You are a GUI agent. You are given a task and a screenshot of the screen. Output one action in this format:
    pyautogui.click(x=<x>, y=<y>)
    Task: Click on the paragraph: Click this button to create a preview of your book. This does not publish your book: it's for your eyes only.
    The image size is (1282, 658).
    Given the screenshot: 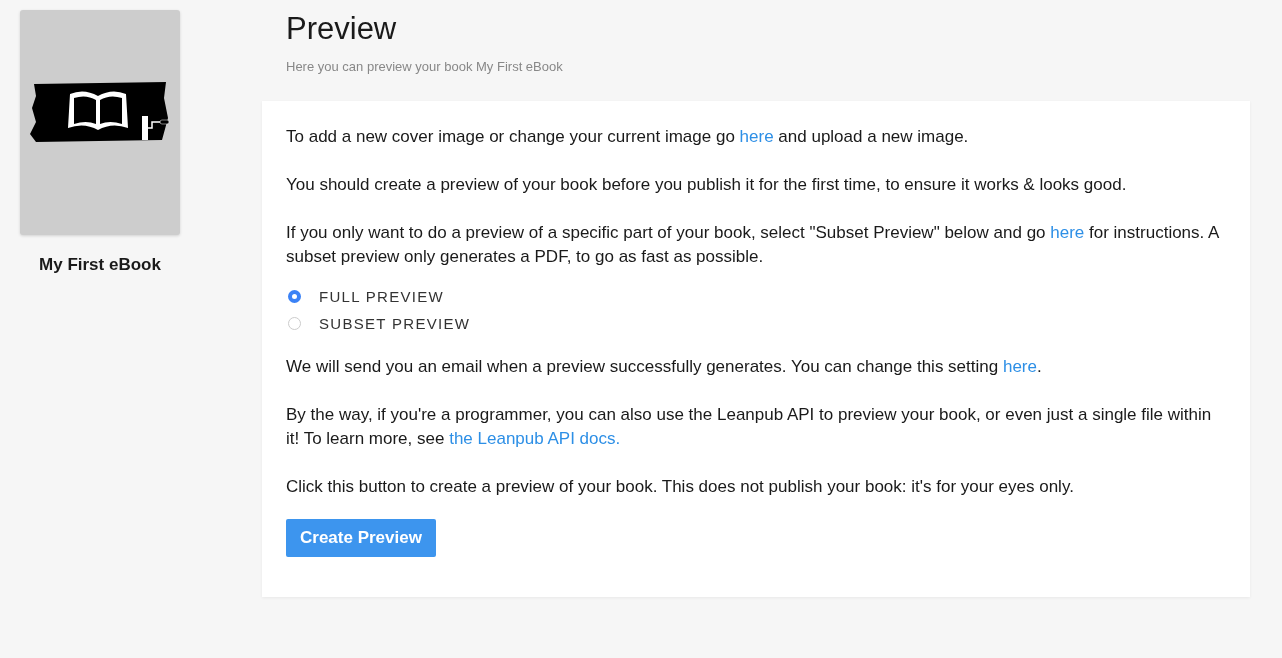 What is the action you would take?
    pyautogui.click(x=680, y=487)
    